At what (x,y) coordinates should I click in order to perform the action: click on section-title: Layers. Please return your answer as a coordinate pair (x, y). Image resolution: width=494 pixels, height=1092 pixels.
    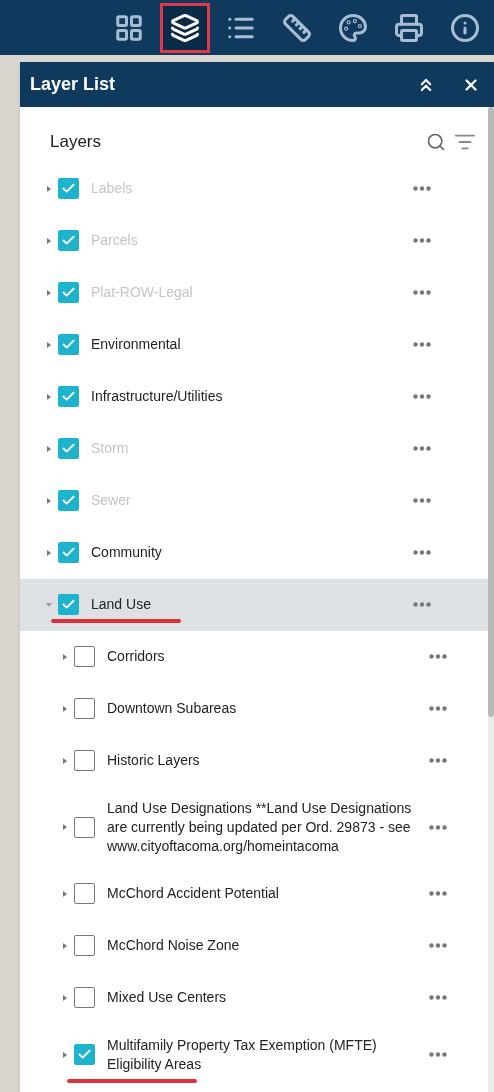
    Looking at the image, I should click on (76, 142).